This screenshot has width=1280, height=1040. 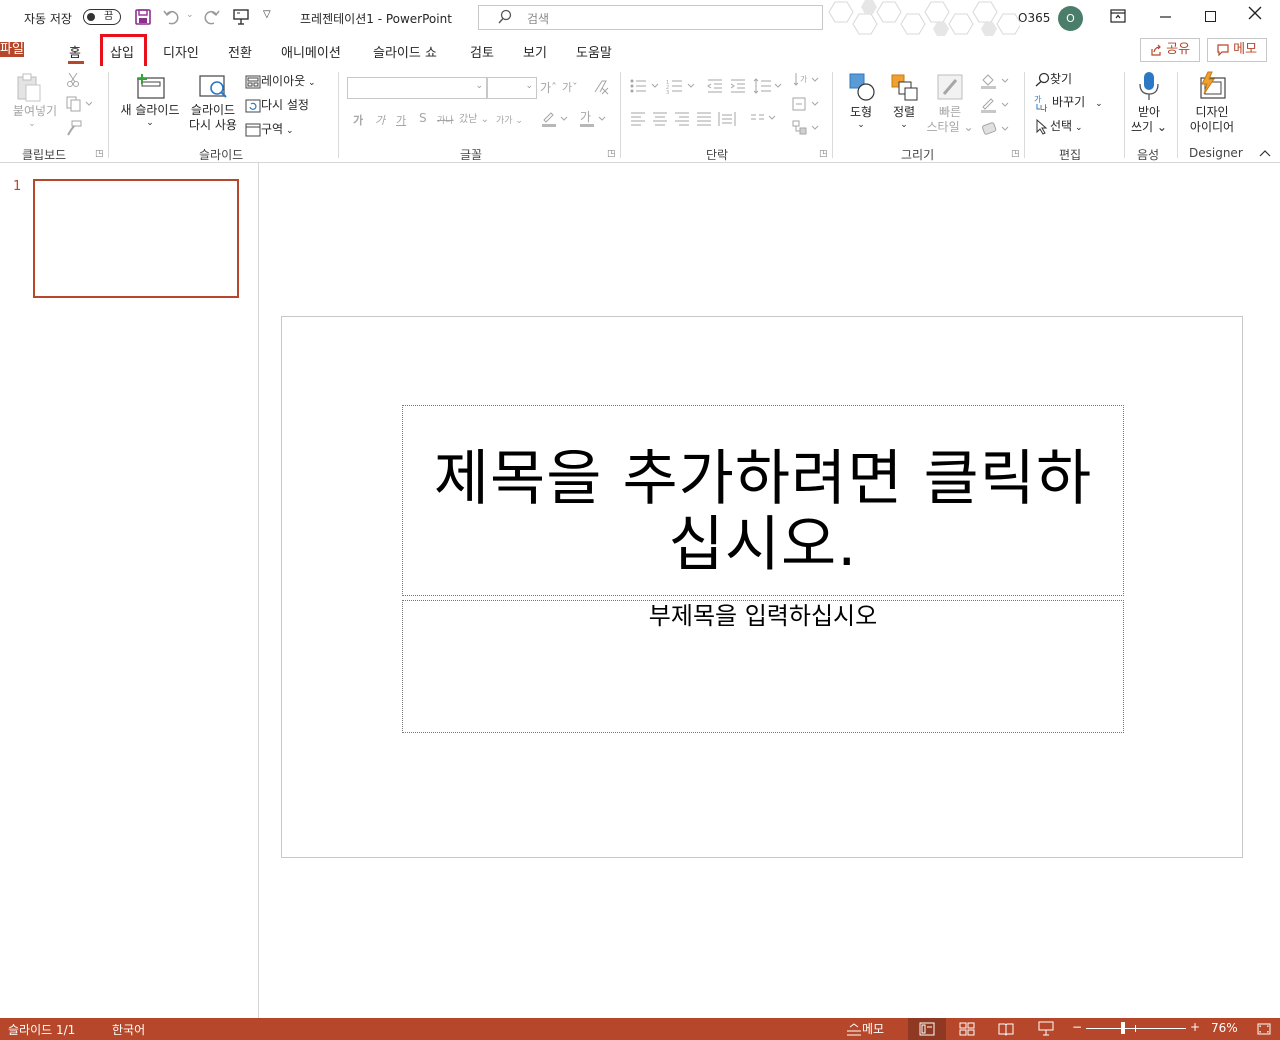 What do you see at coordinates (807, 80) in the screenshot?
I see `text-direction-icon: 가` at bounding box center [807, 80].